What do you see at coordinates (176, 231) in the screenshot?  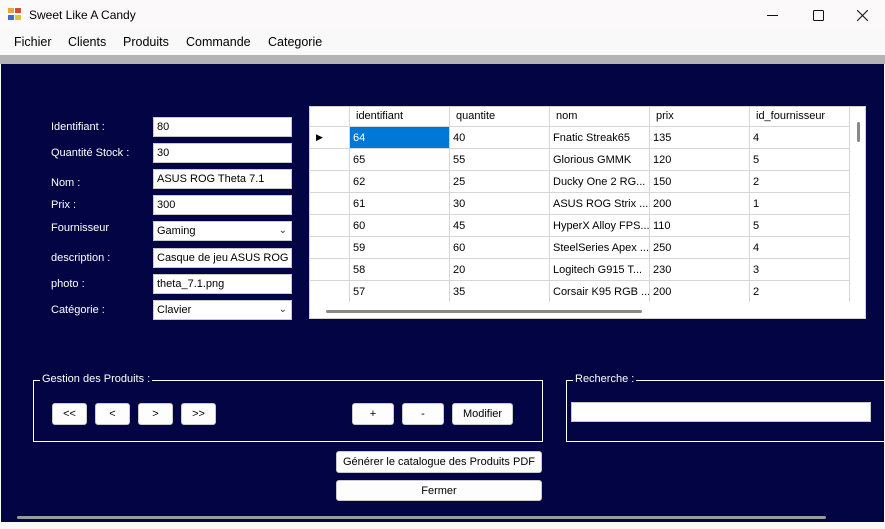 I see `fournisseur-value: Gaming` at bounding box center [176, 231].